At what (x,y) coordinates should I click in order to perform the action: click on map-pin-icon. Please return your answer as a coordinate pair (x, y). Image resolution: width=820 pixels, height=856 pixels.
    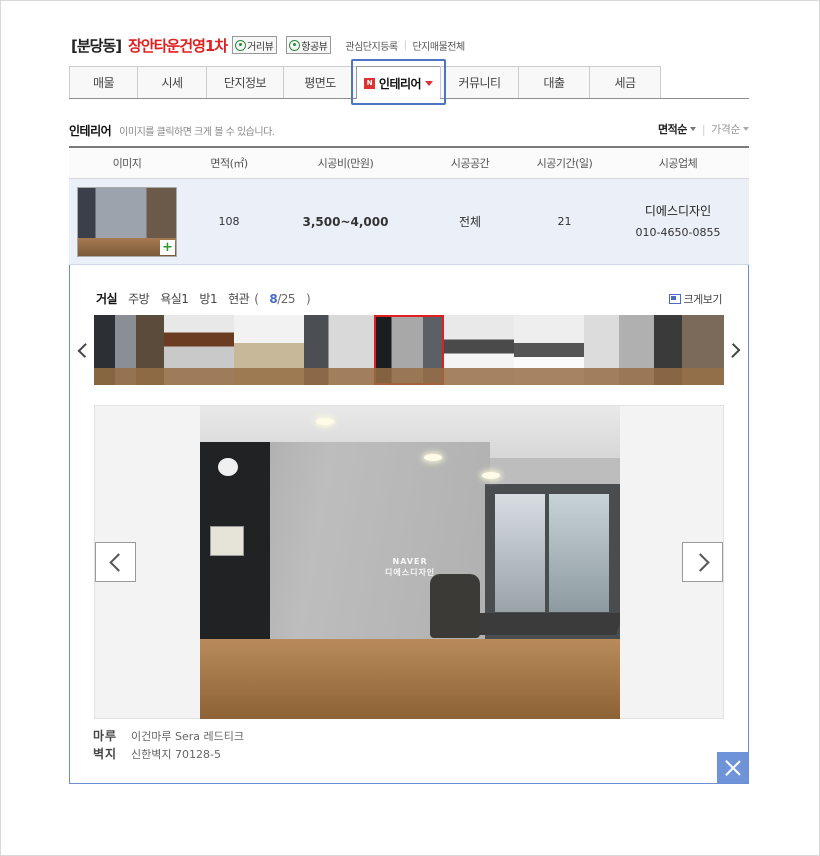
    Looking at the image, I should click on (241, 45).